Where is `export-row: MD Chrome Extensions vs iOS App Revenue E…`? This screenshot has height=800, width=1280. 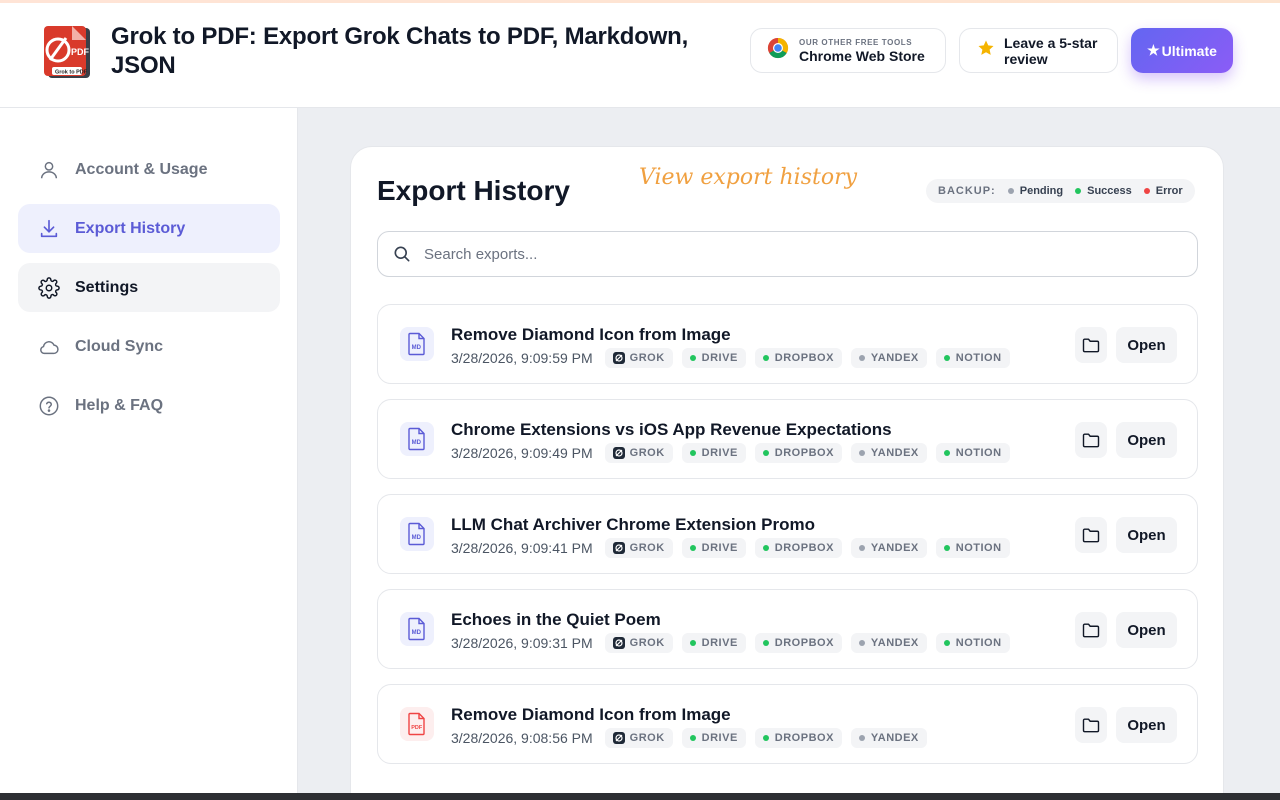
export-row: MD Chrome Extensions vs iOS App Revenue E… is located at coordinates (787, 439).